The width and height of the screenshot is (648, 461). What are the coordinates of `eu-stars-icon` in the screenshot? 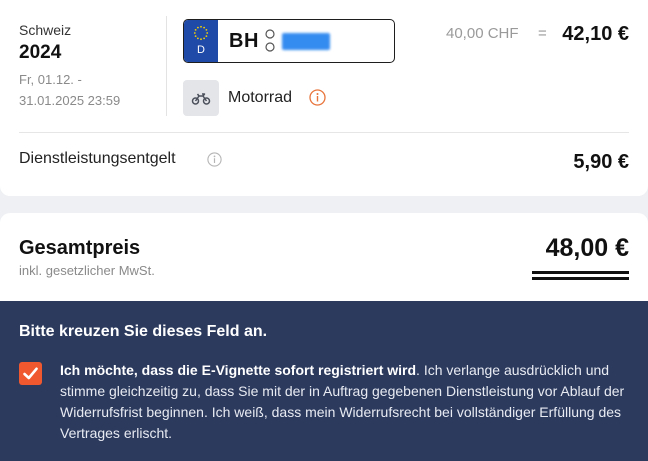 It's located at (201, 33).